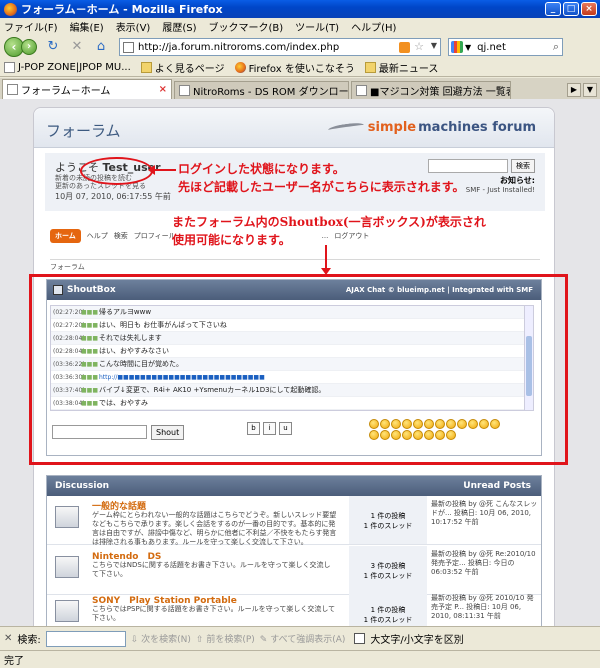 This screenshot has width=600, height=668. I want to click on forum-search: 検索, so click(481, 166).